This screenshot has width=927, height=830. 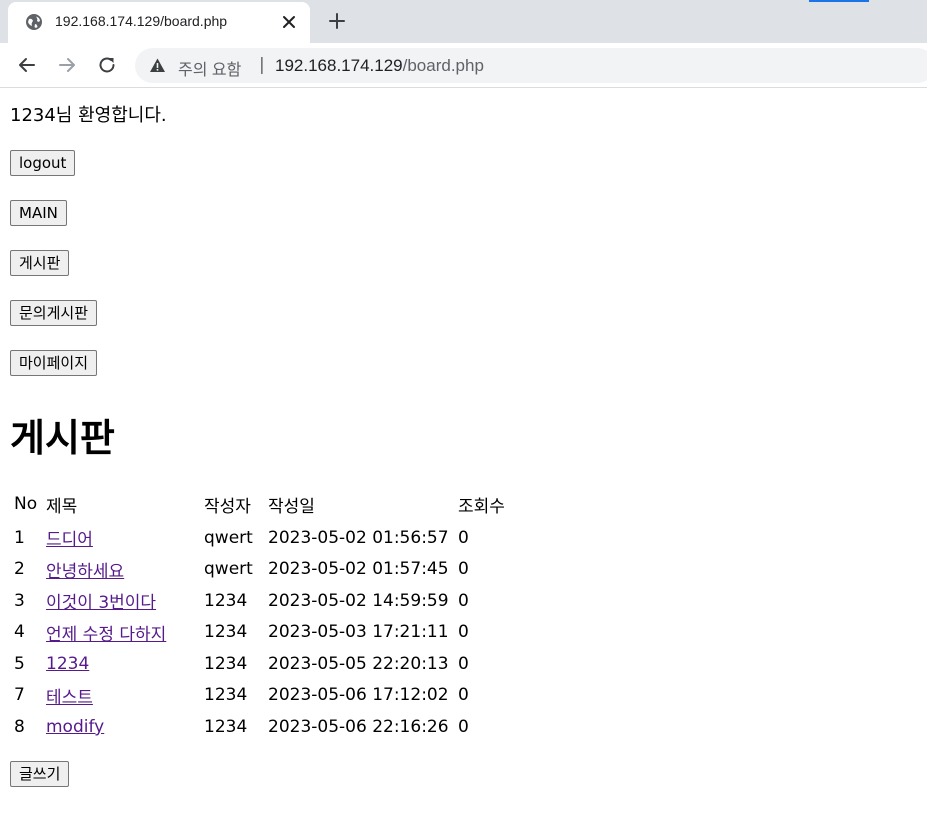 What do you see at coordinates (358, 632) in the screenshot?
I see `cell-date: 2023-05-03 17:21:11` at bounding box center [358, 632].